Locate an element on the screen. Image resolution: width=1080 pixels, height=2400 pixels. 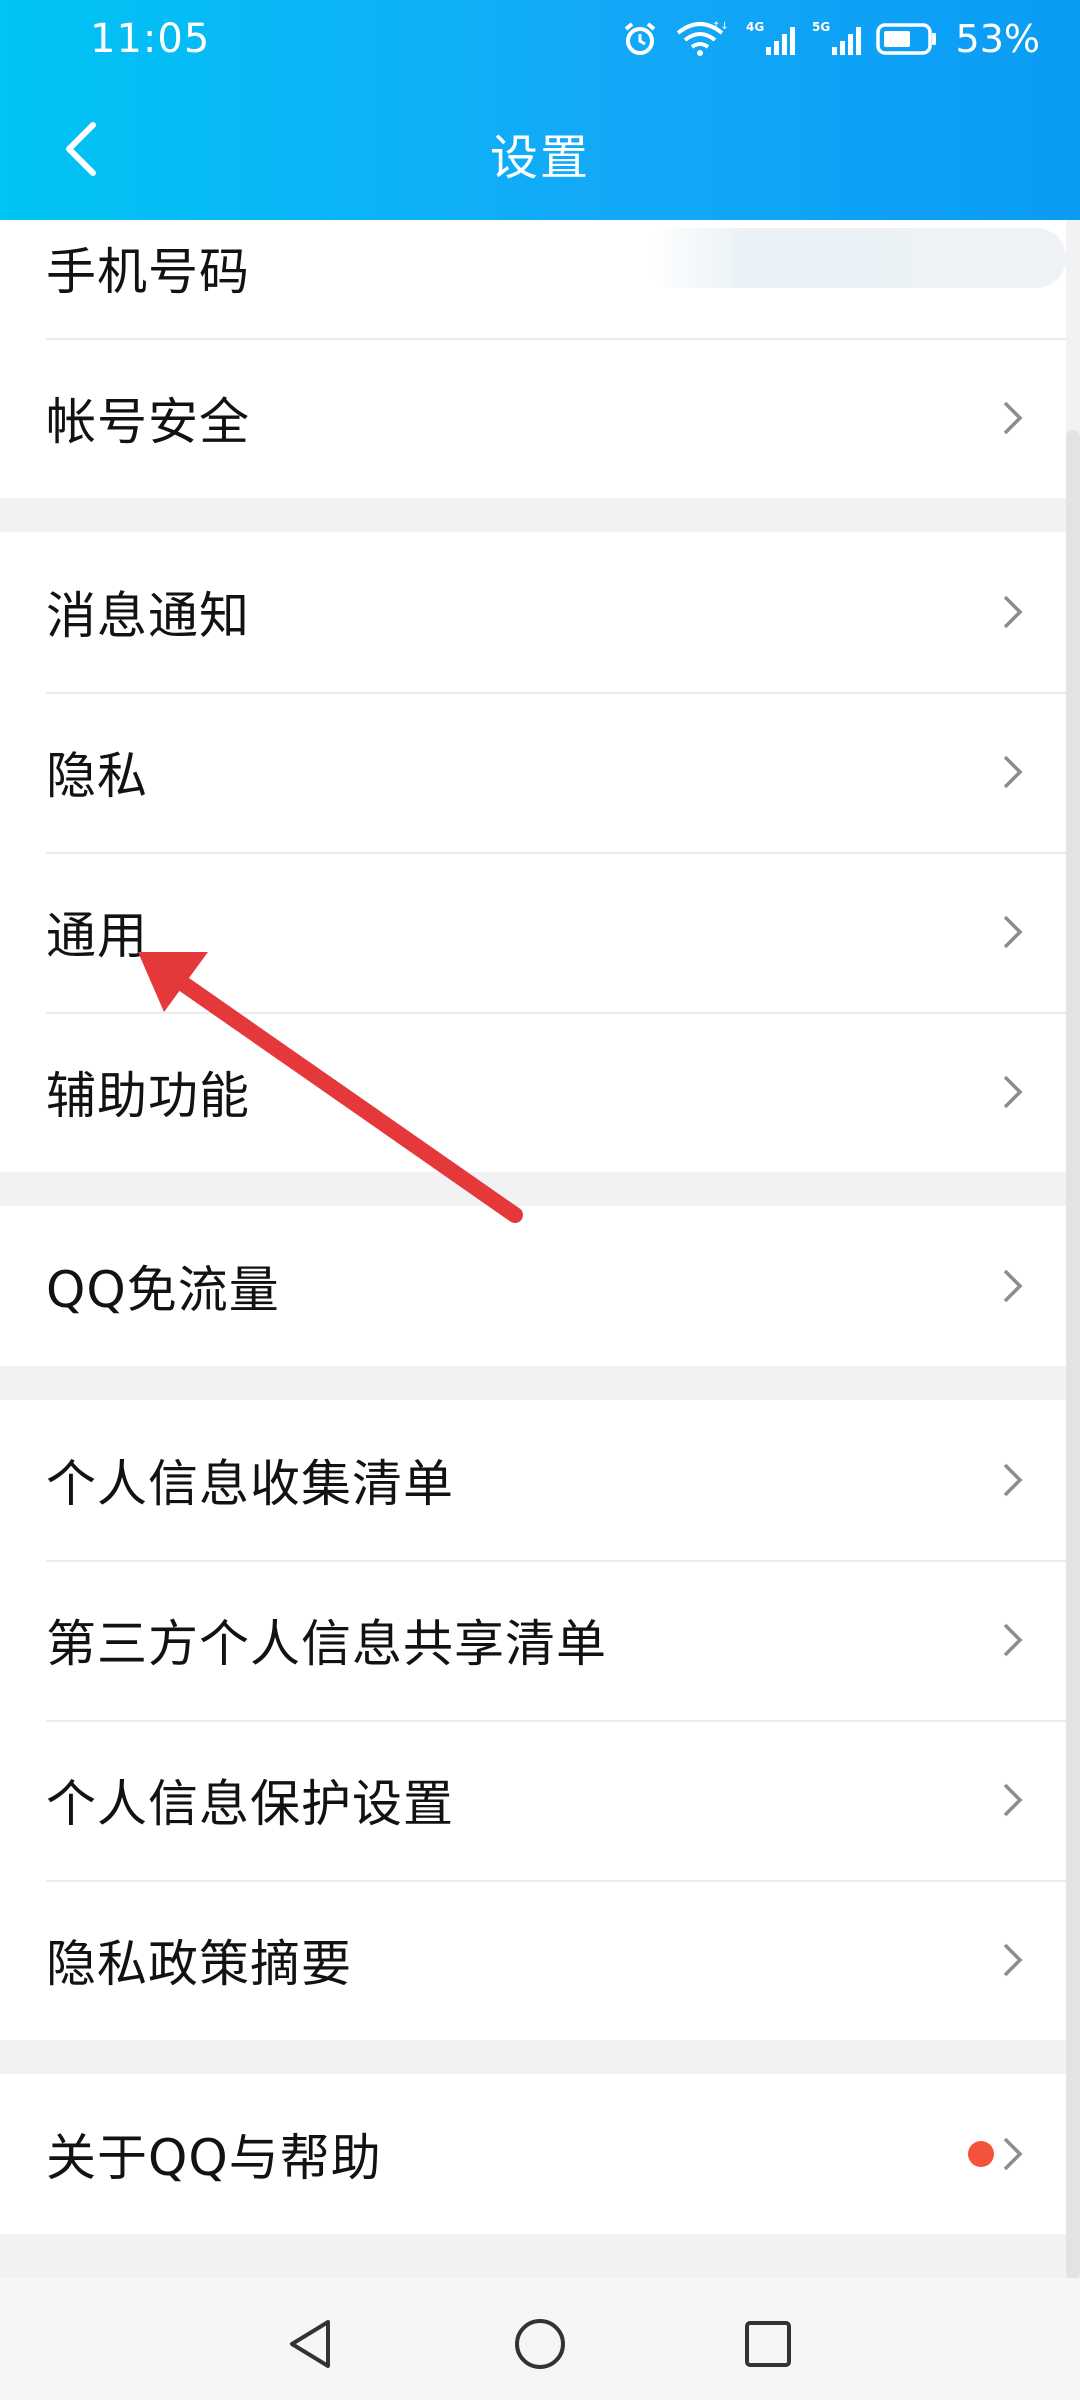
settings-group-account: 手机号码 帐号安全 is located at coordinates (533, 359).